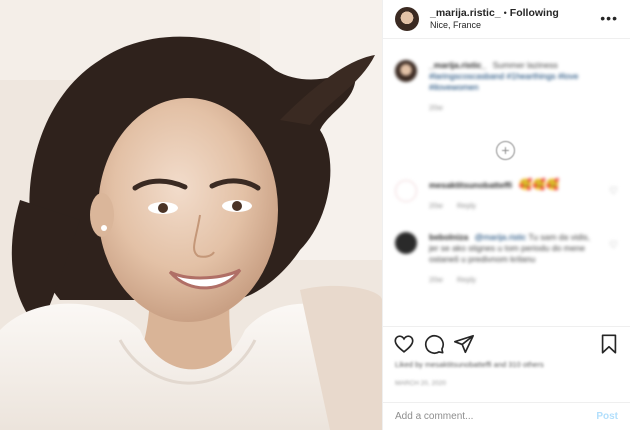 The image size is (630, 430). Describe the element at coordinates (470, 185) in the screenshot. I see `comment-username: mesaktitsunobatteffi` at that location.